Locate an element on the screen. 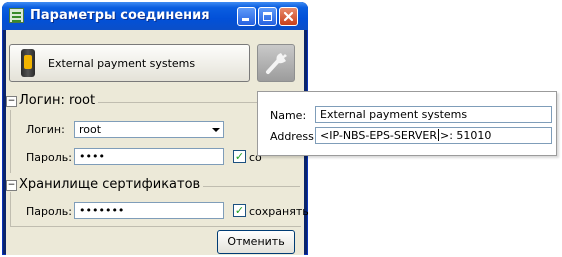 This screenshot has height=257, width=562. login-dropdown: root is located at coordinates (149, 129).